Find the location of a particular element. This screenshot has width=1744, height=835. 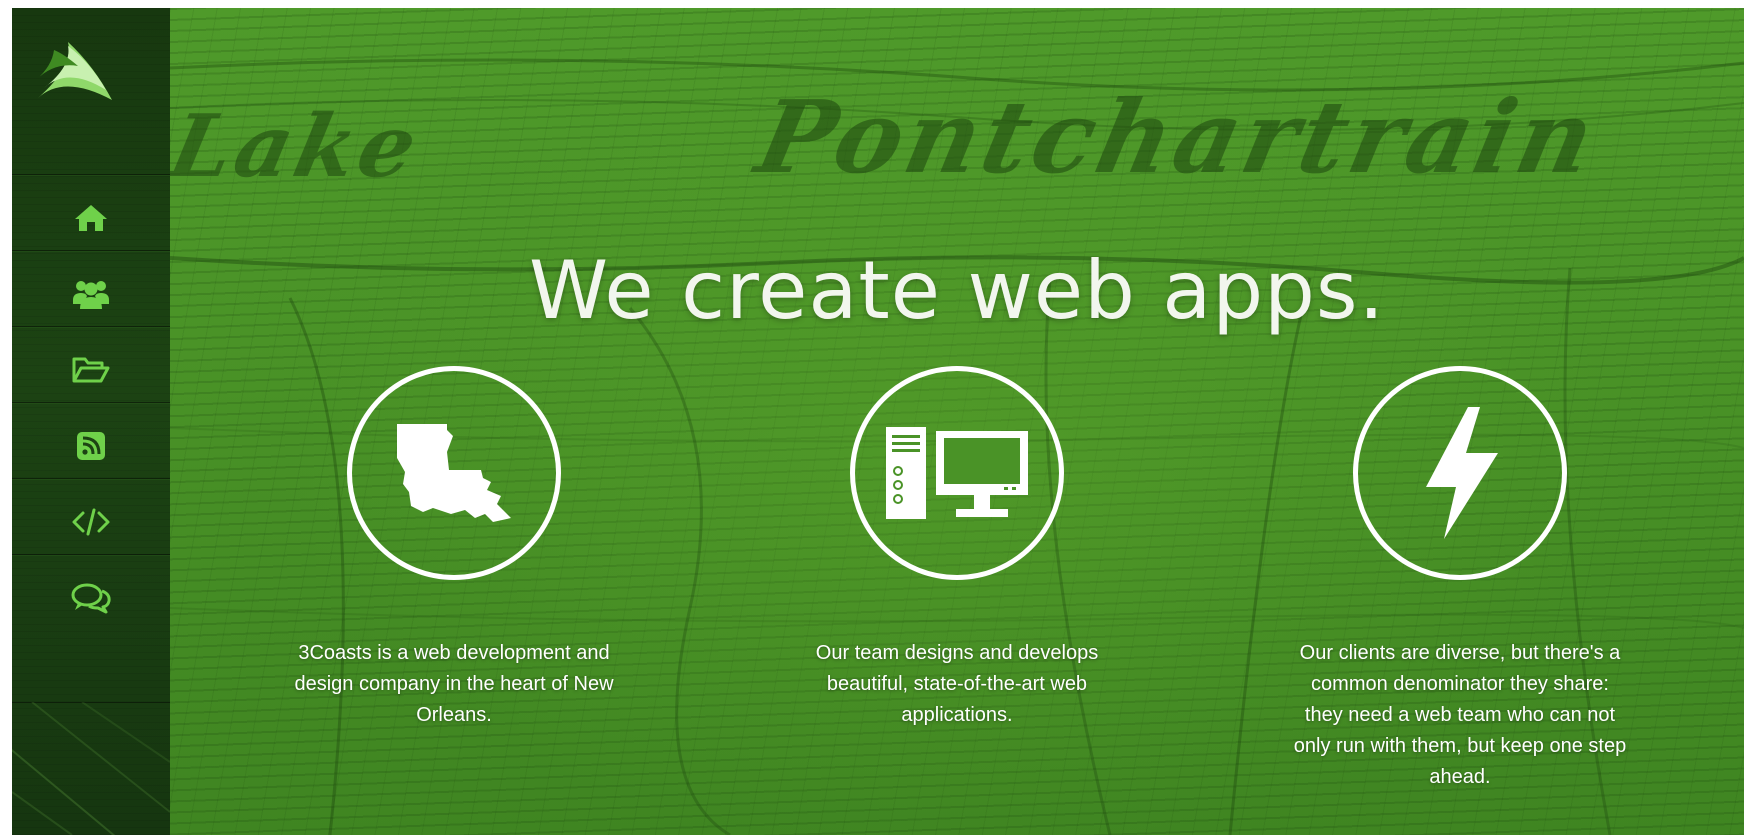

logo-icon is located at coordinates (74, 76).